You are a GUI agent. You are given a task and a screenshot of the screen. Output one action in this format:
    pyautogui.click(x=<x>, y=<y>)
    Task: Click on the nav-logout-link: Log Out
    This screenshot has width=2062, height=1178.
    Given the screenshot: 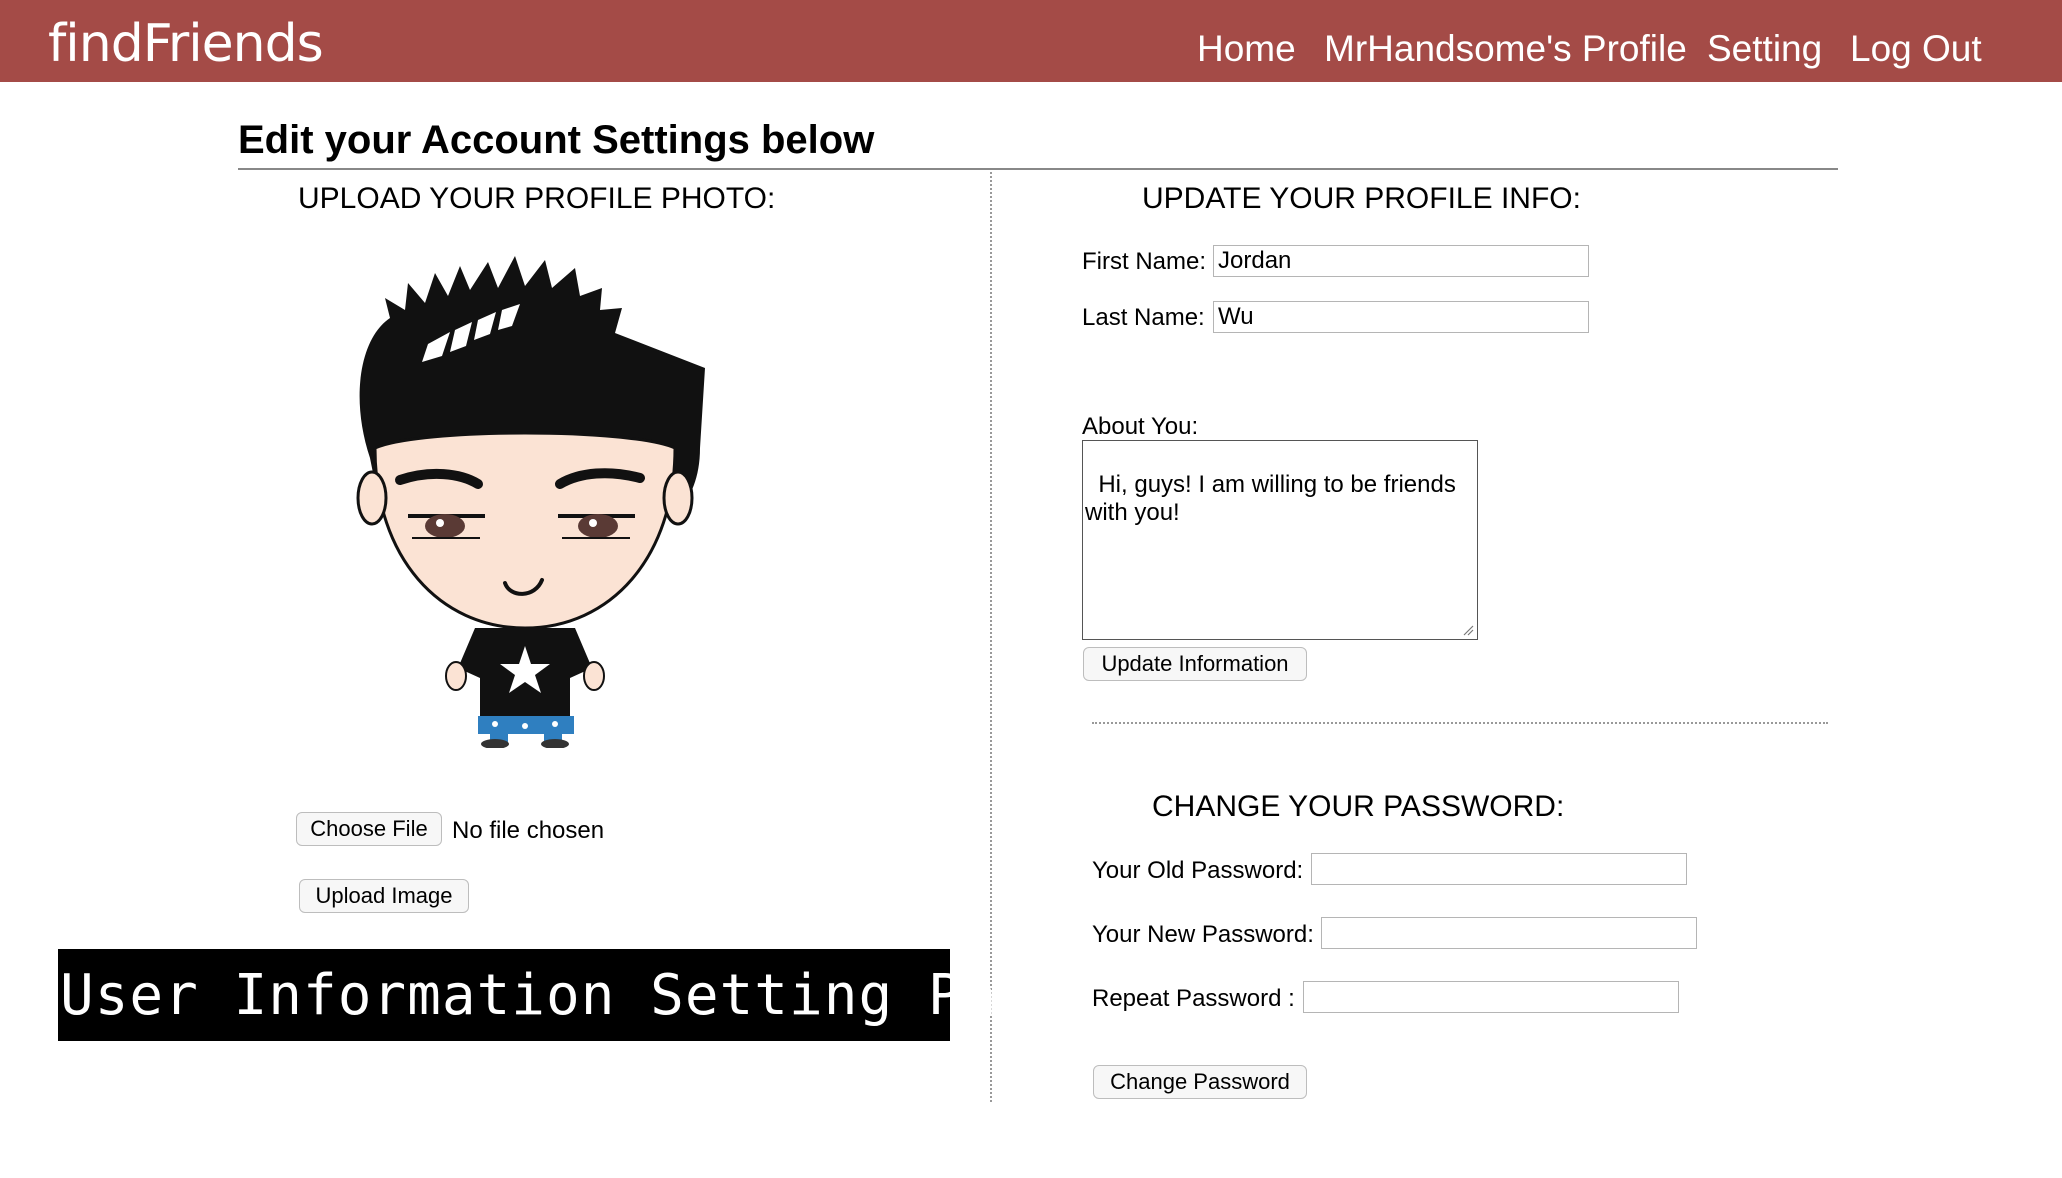 What is the action you would take?
    pyautogui.click(x=1916, y=49)
    